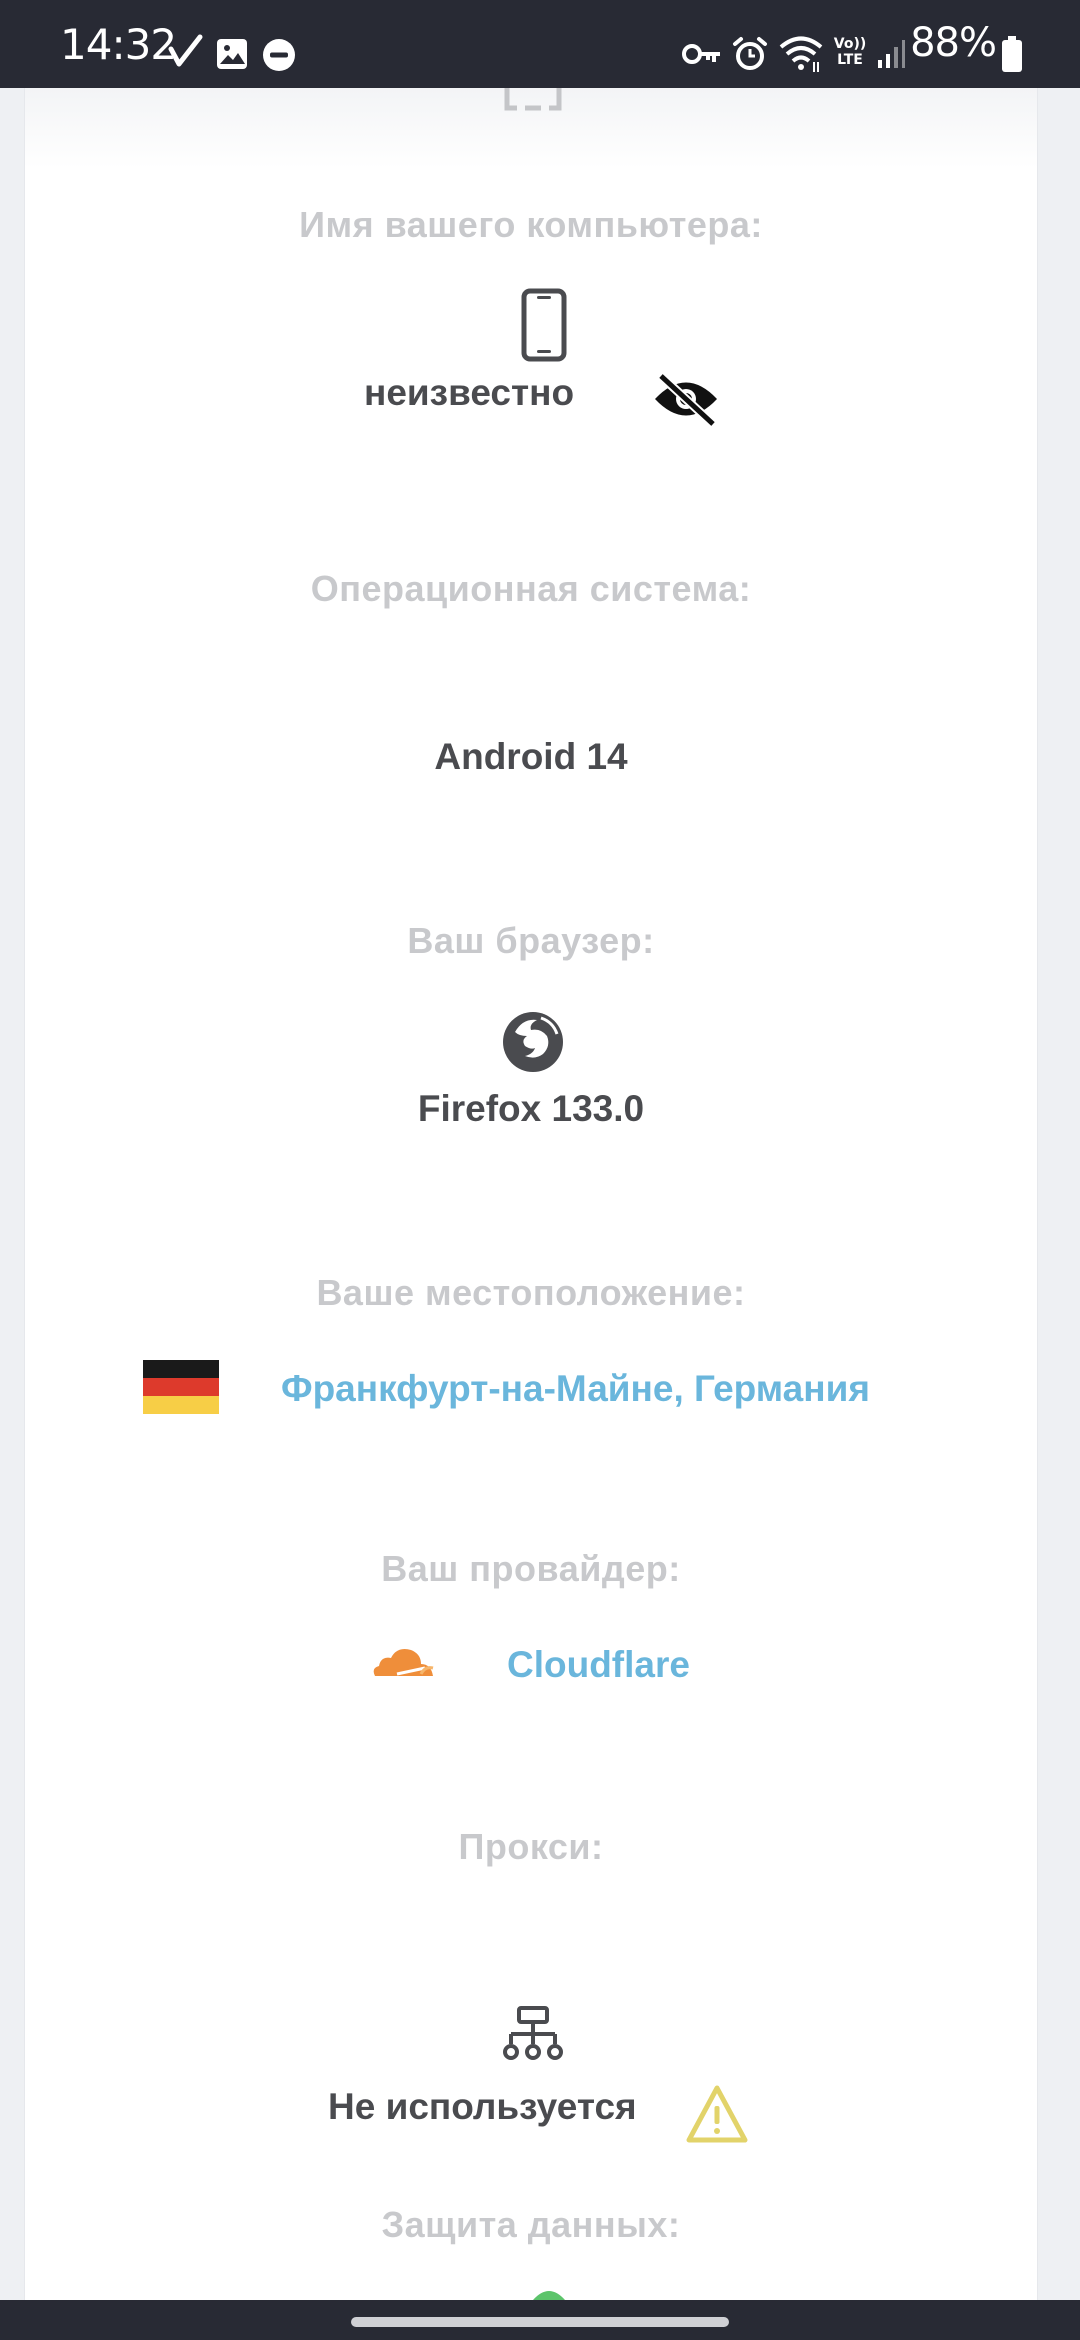 This screenshot has width=1080, height=2340. I want to click on computer-name-value: неизвестно, so click(469, 392).